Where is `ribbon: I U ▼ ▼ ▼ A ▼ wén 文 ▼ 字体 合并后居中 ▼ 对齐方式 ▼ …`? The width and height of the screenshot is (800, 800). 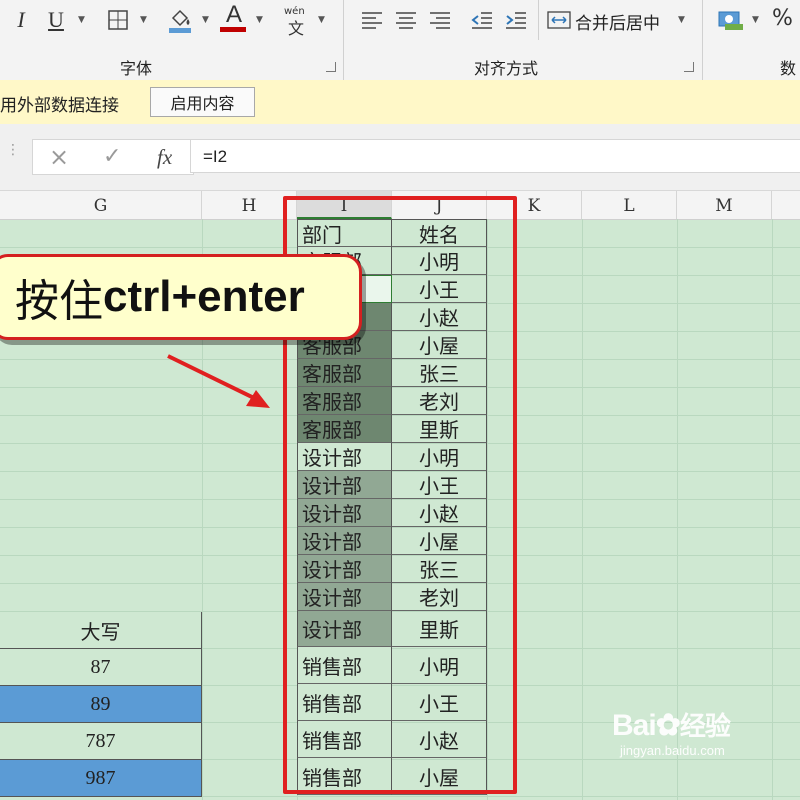
ribbon: I U ▼ ▼ ▼ A ▼ wén 文 ▼ 字体 合并后居中 ▼ 对齐方式 ▼ … is located at coordinates (400, 40).